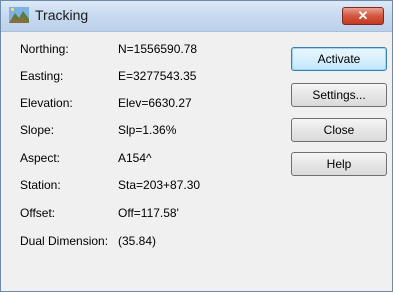  I want to click on dual-dimension-label: Dual Dimension:, so click(64, 241).